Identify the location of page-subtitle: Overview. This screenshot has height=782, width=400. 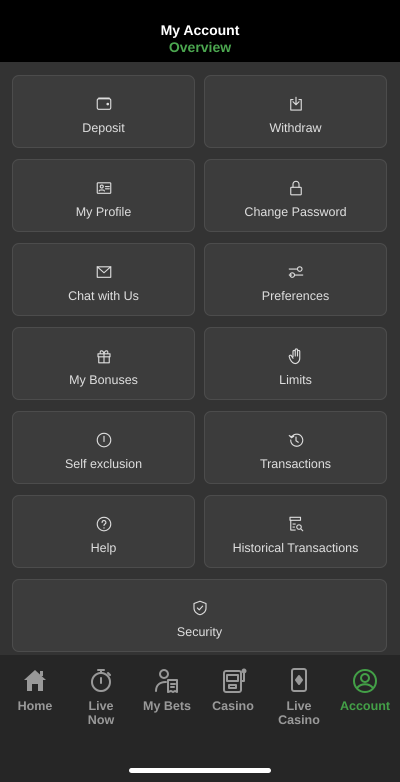
(200, 47).